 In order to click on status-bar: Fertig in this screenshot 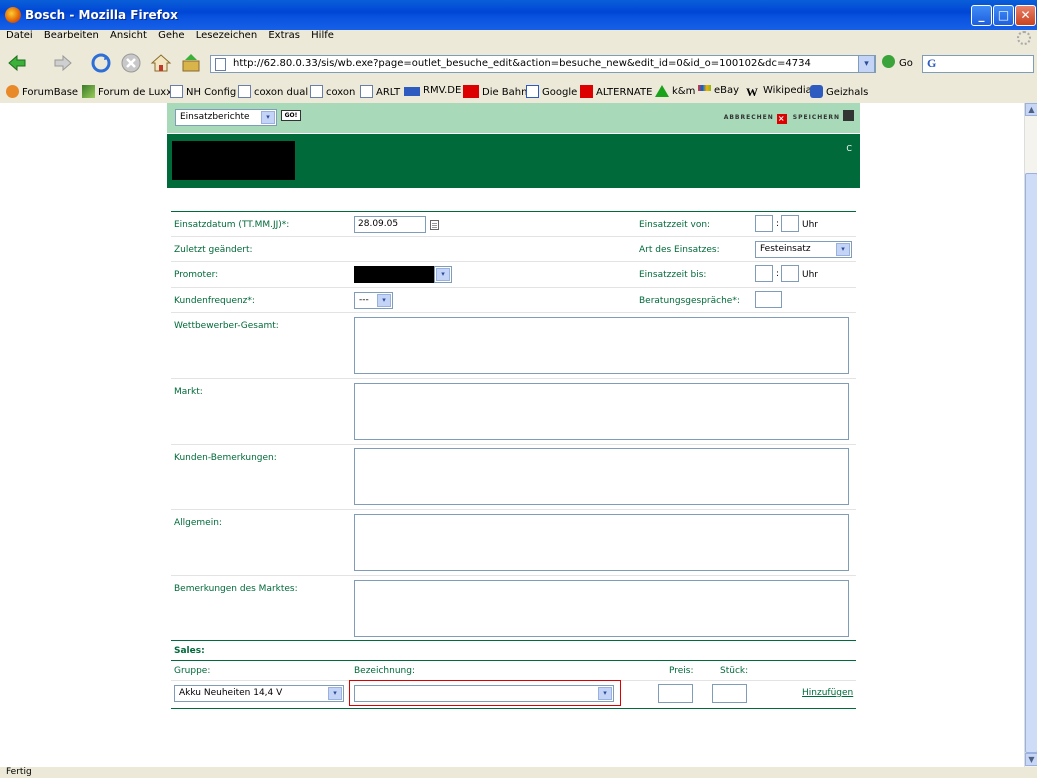, I will do `click(518, 772)`.